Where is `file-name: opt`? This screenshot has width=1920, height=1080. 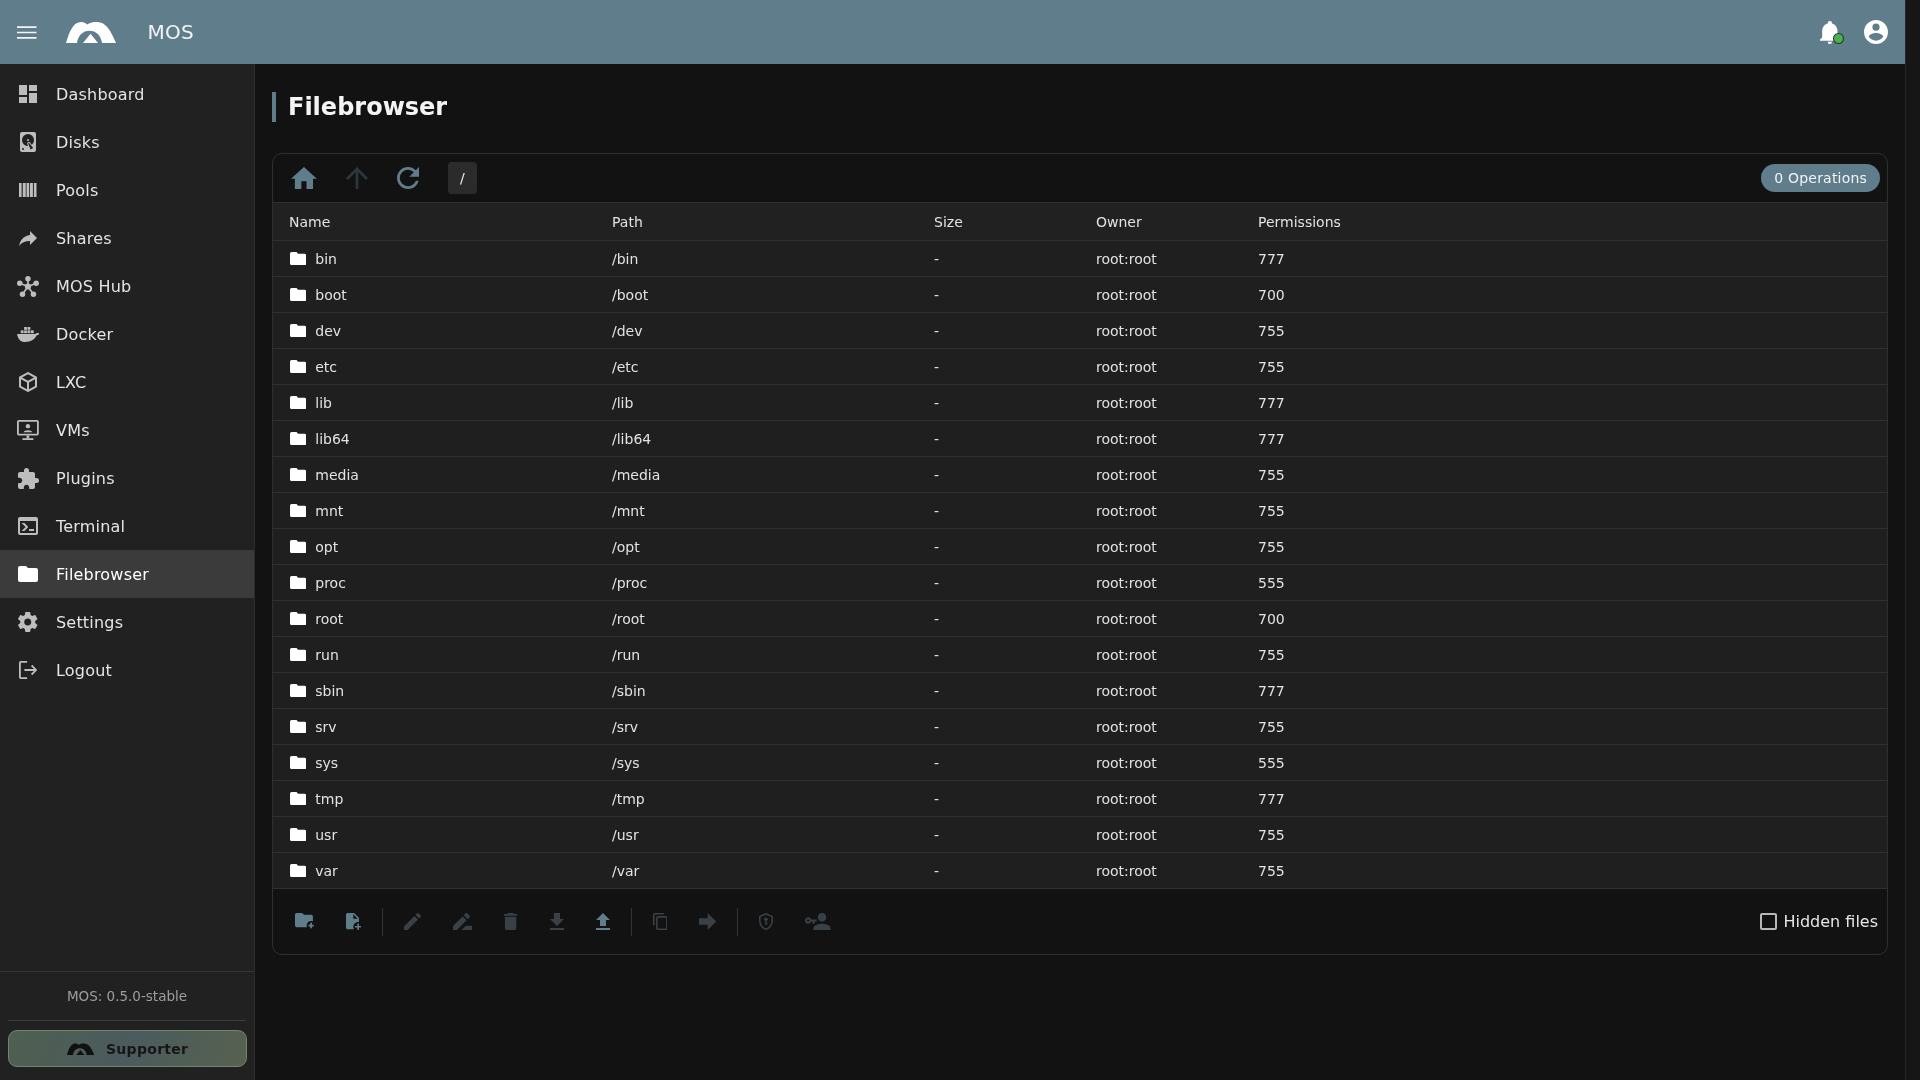
file-name: opt is located at coordinates (327, 546).